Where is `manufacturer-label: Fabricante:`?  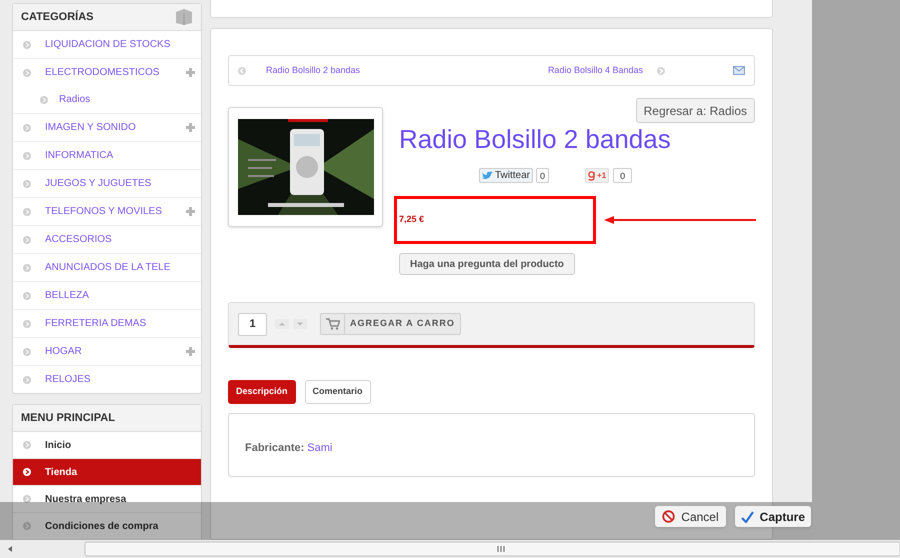 manufacturer-label: Fabricante: is located at coordinates (274, 448).